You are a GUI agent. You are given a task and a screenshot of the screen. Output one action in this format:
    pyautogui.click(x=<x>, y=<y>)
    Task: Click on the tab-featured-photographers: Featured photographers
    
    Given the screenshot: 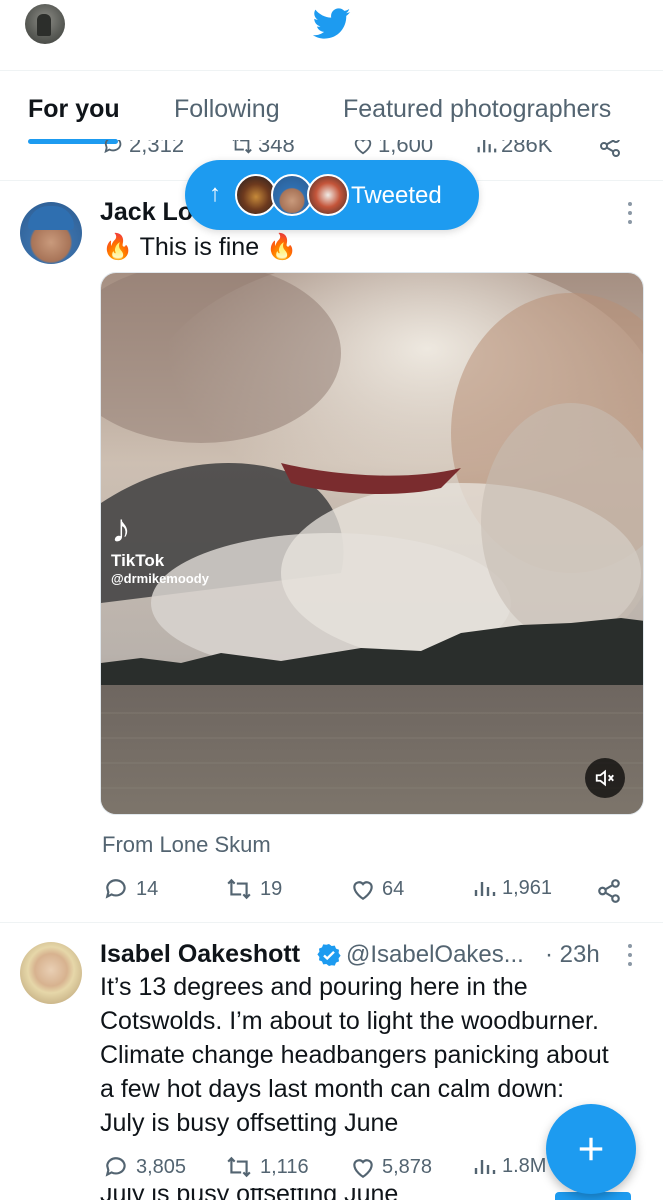 What is the action you would take?
    pyautogui.click(x=477, y=109)
    